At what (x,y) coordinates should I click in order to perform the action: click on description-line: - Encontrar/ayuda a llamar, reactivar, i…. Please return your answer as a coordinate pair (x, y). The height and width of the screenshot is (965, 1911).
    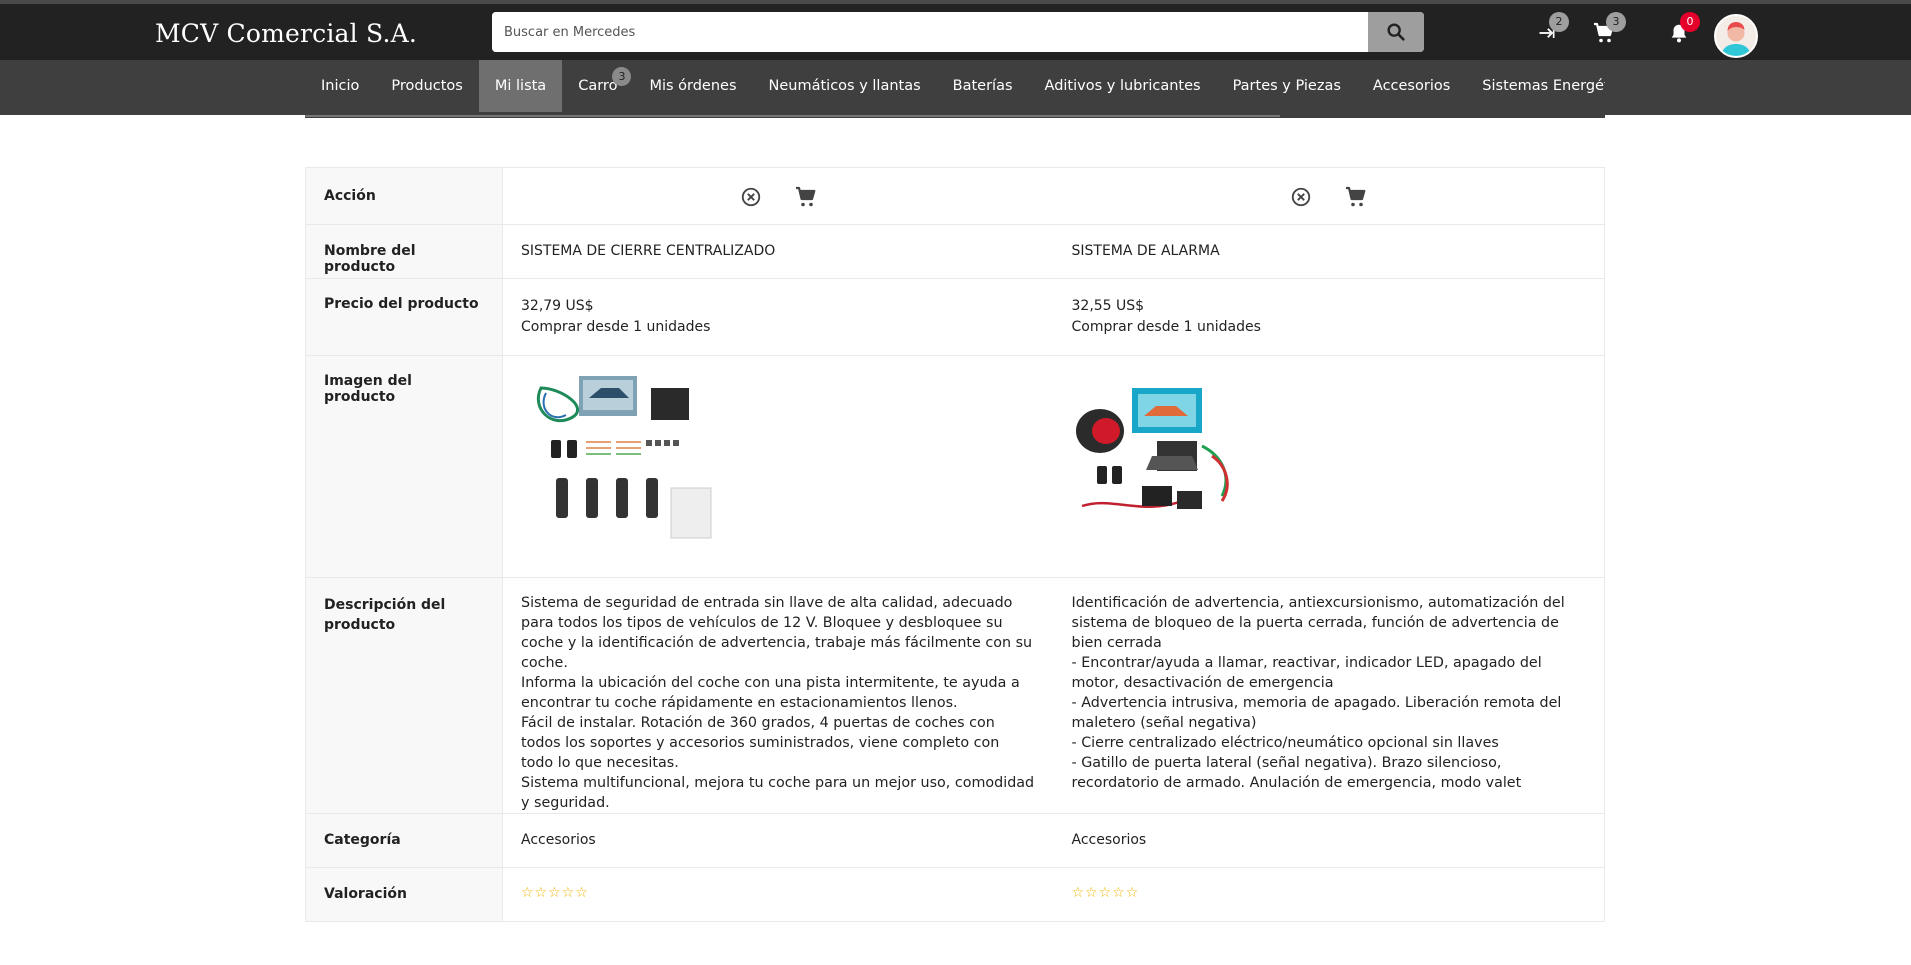
    Looking at the image, I should click on (1306, 673).